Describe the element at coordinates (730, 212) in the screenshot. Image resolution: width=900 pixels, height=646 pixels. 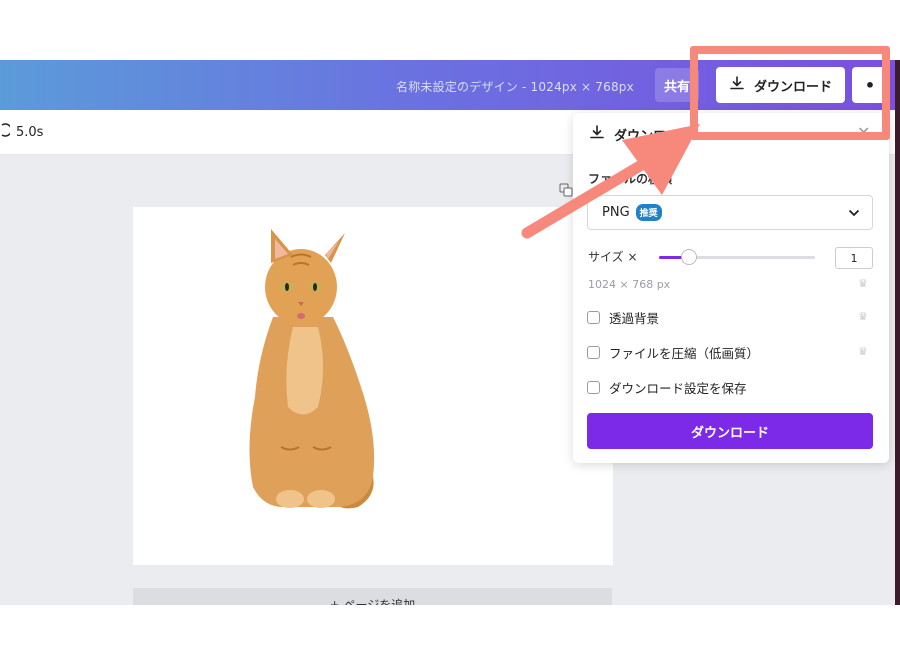
I see `filetype-select: PNG 推奨` at that location.